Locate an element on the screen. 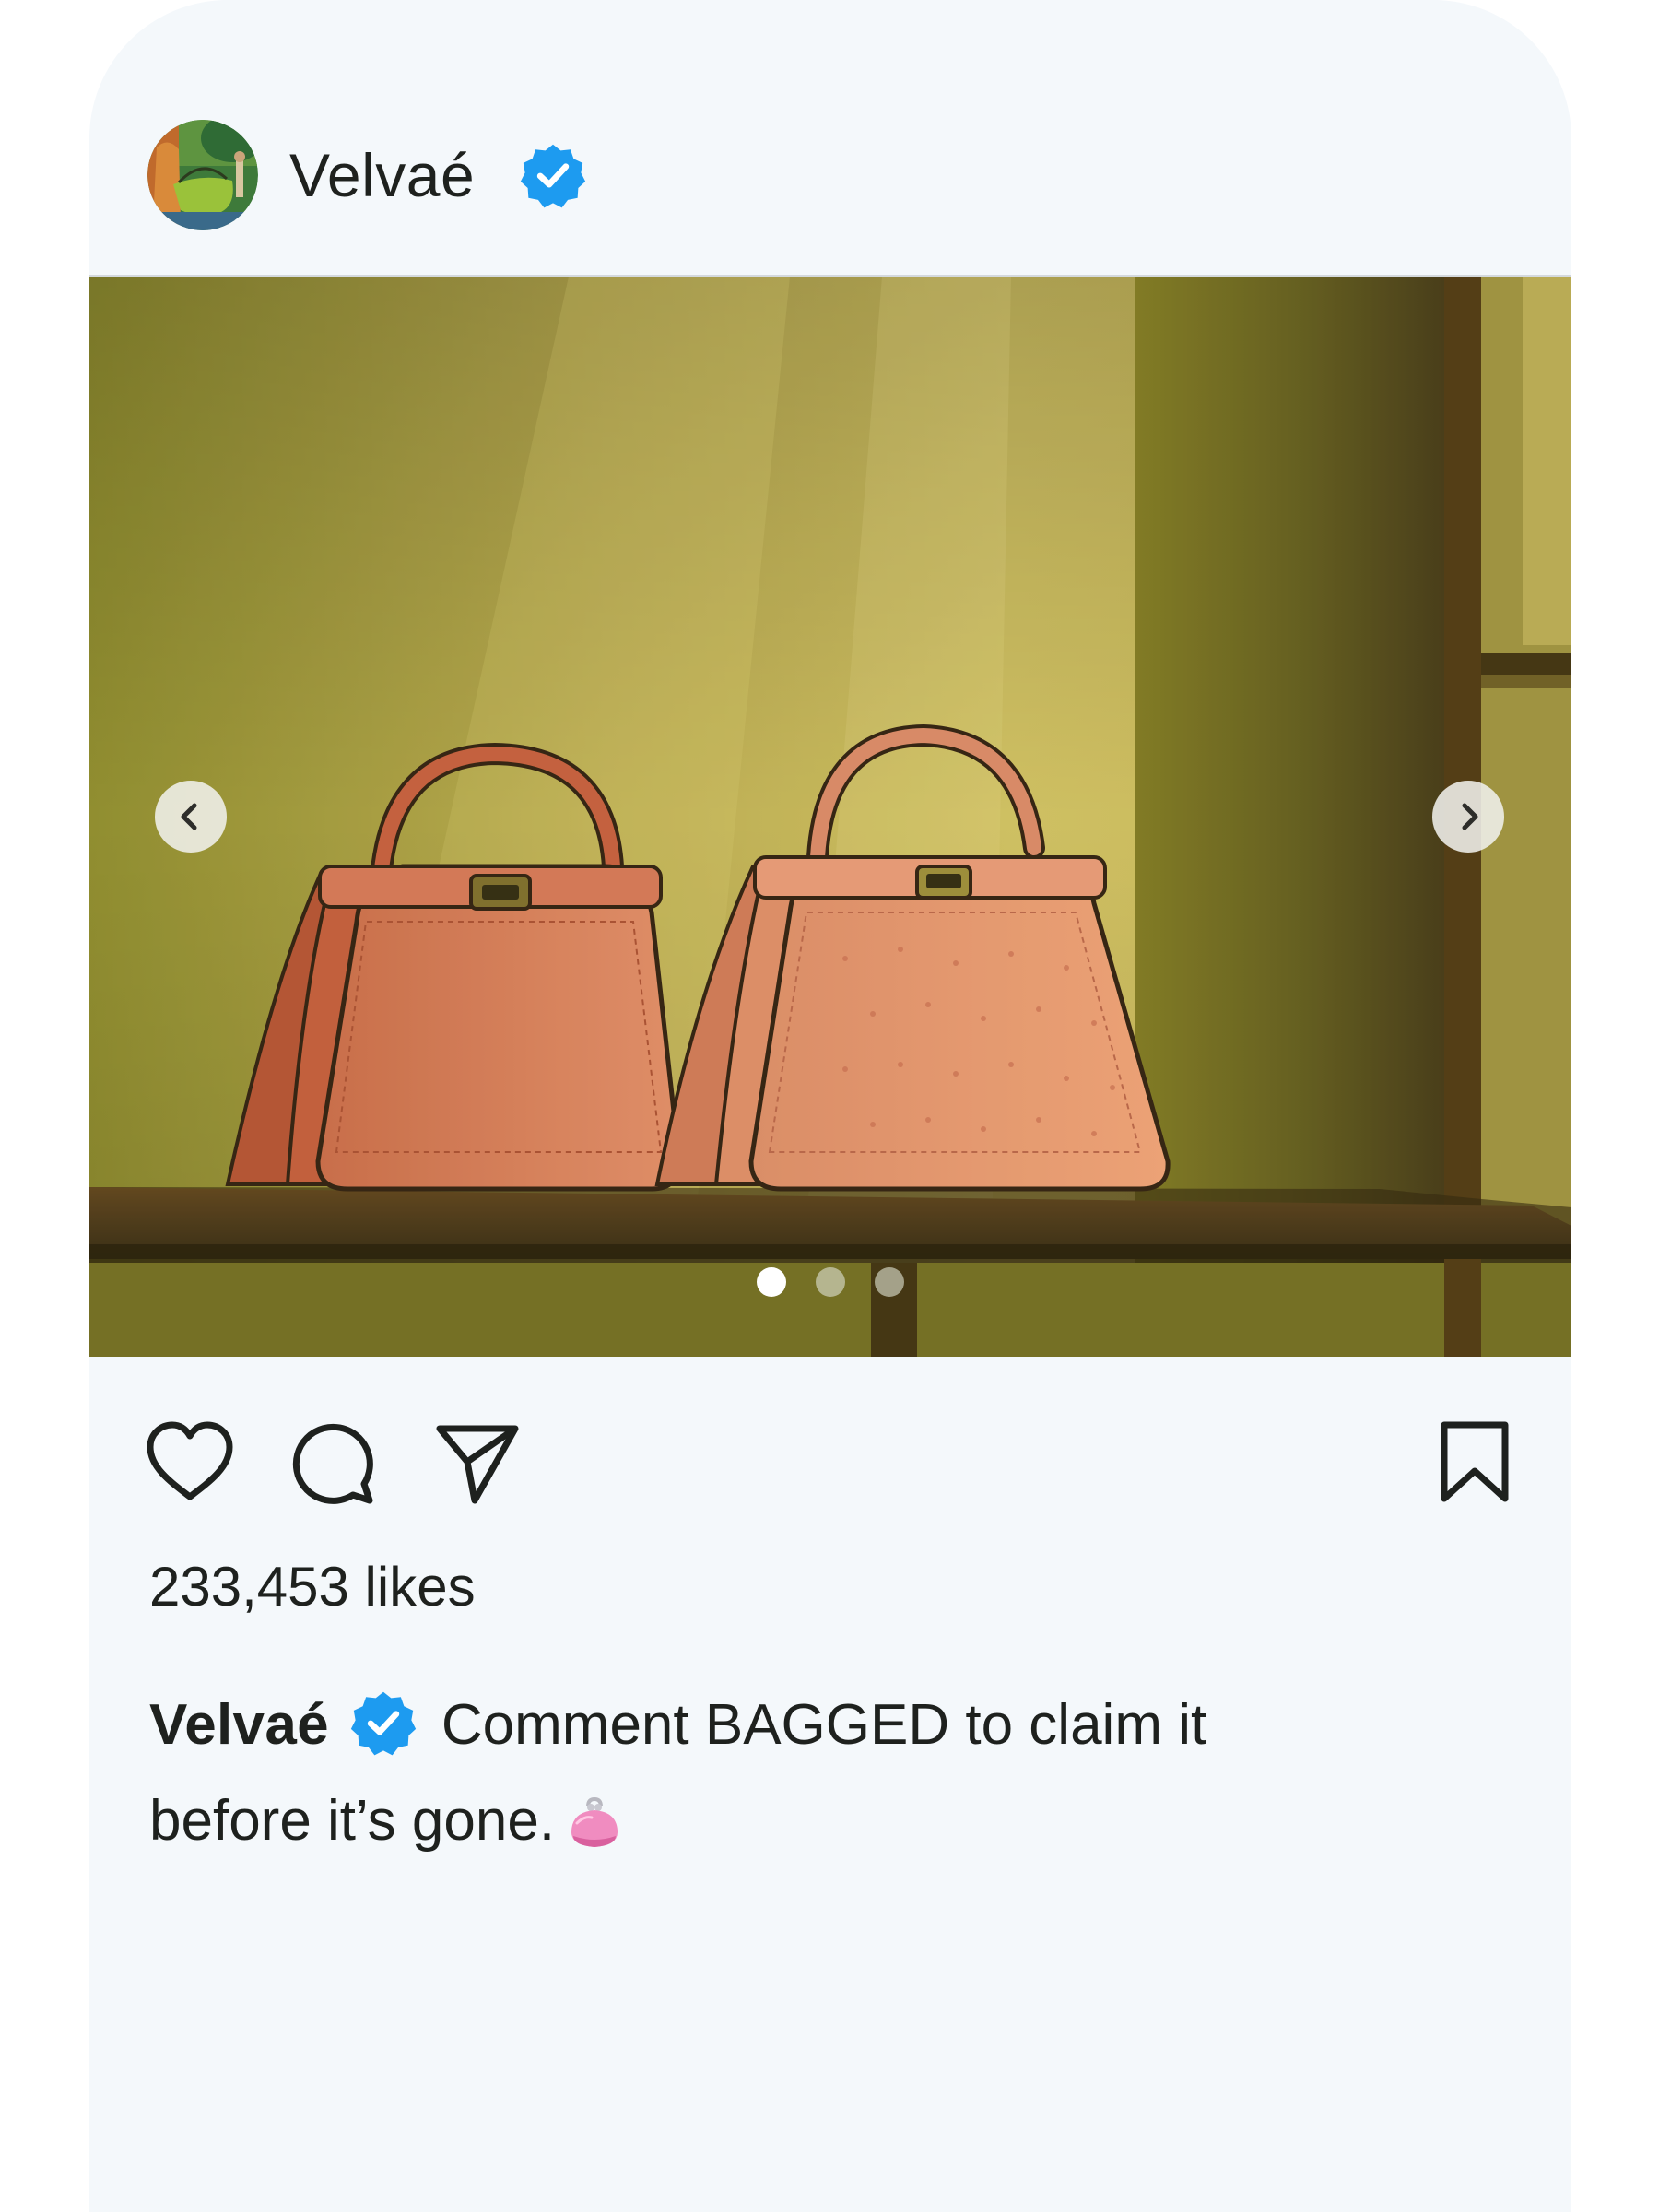  likes-count: 233,453 likes is located at coordinates (312, 1587).